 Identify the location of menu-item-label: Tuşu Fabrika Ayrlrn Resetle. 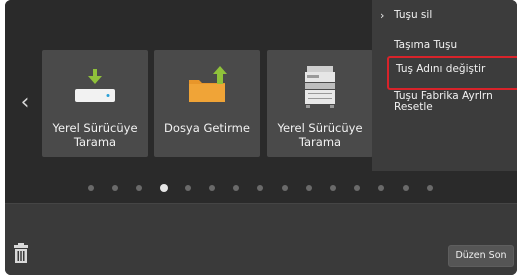
(443, 101).